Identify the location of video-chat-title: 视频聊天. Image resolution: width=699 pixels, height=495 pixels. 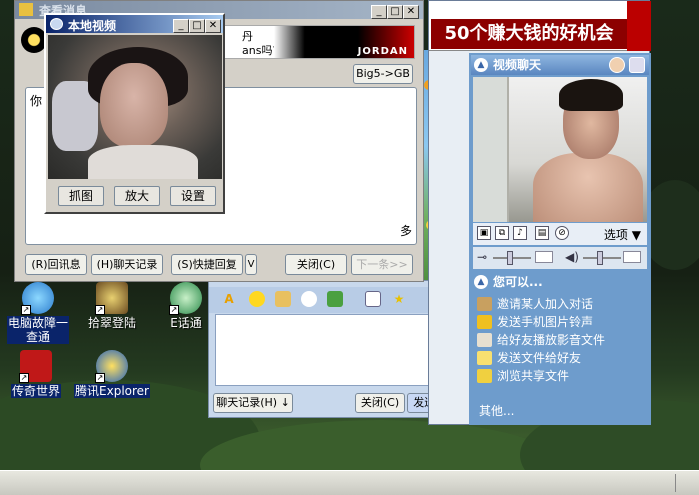
(517, 65).